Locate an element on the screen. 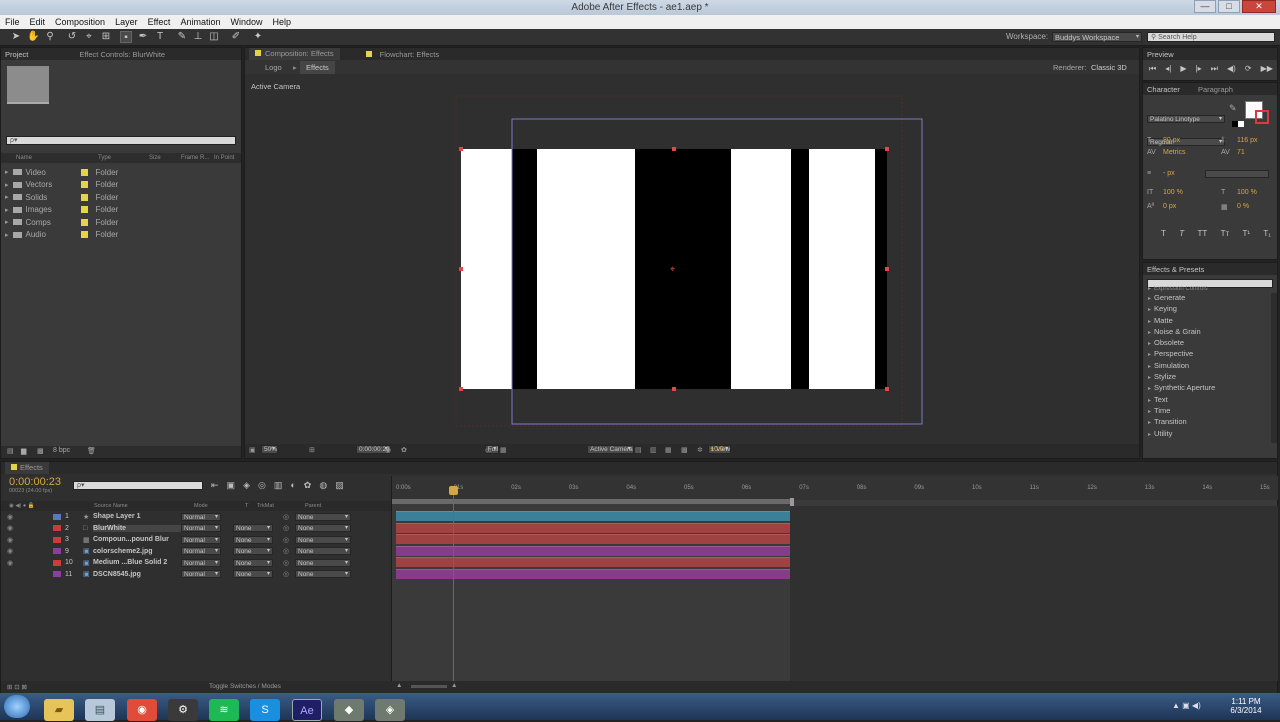 The width and height of the screenshot is (1280, 722). rectangle-tool-icon: ▪ is located at coordinates (126, 37).